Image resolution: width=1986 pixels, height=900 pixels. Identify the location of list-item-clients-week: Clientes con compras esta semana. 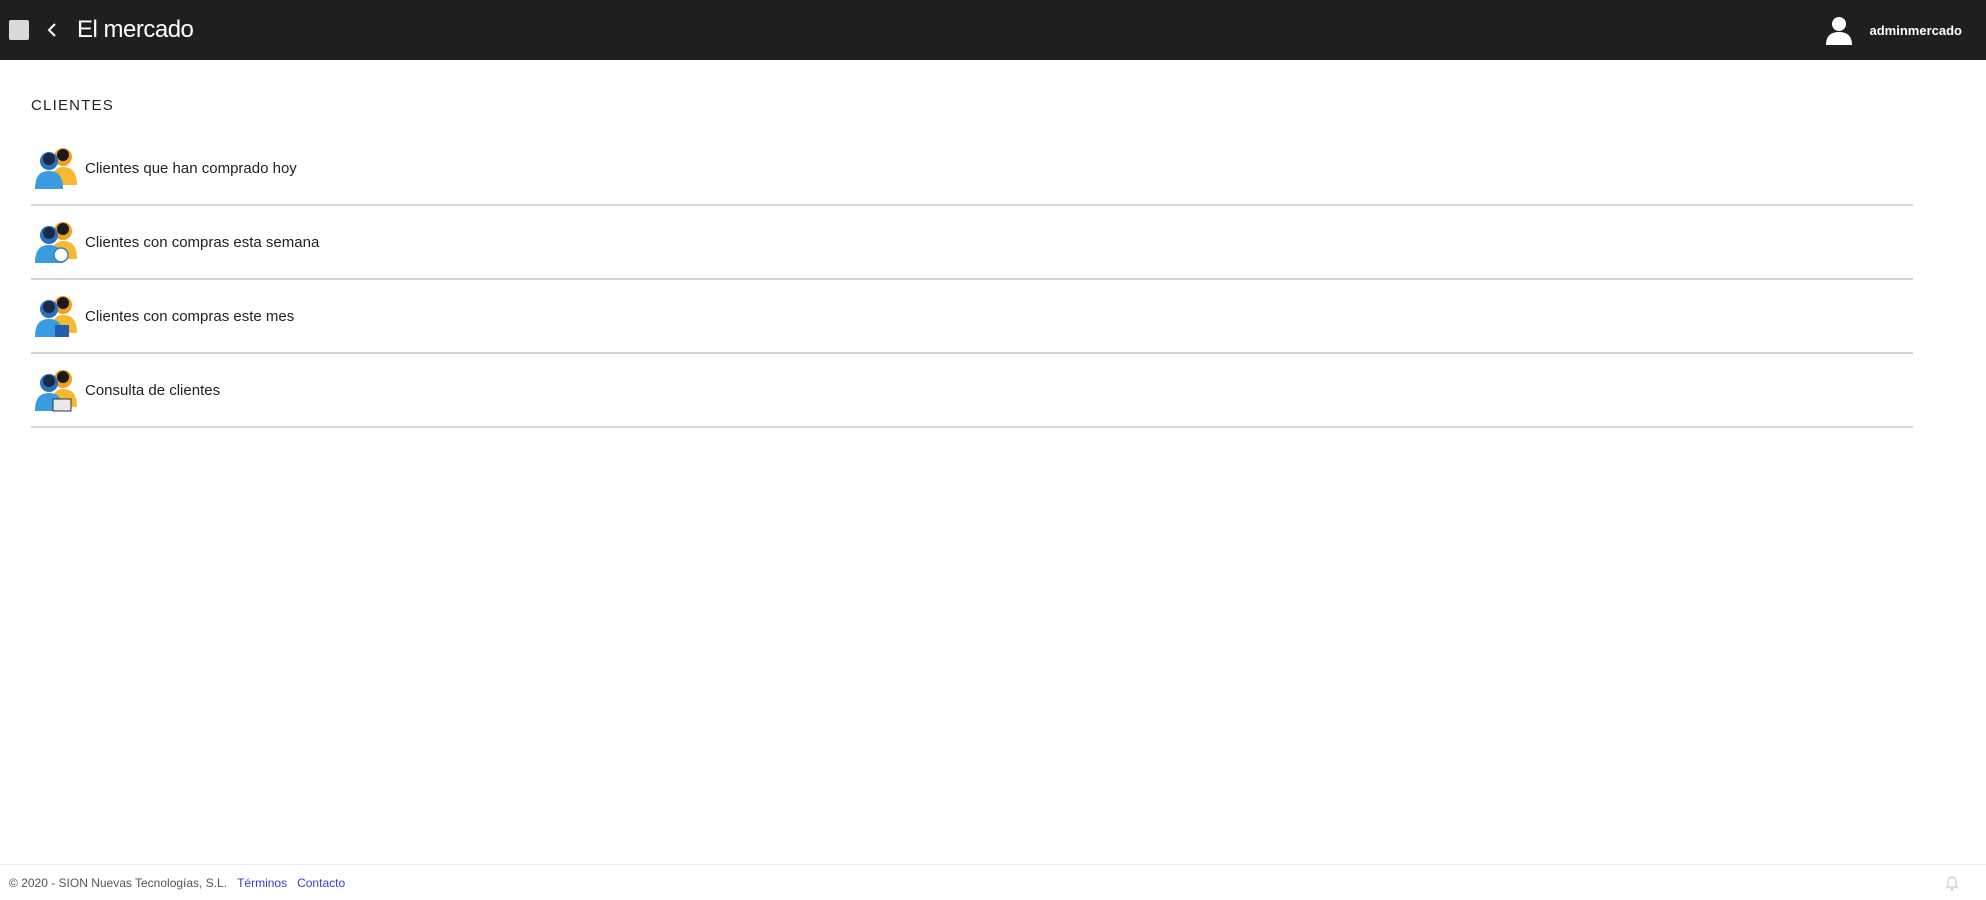
(972, 243).